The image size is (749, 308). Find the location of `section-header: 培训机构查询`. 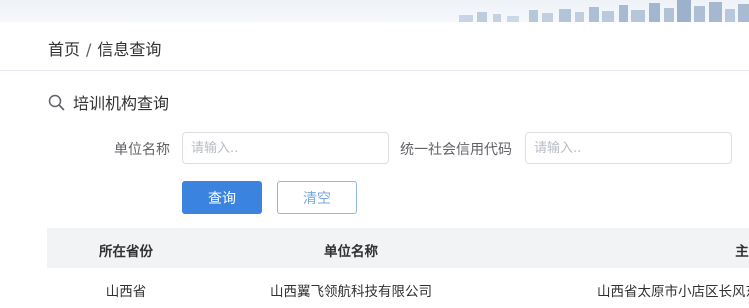

section-header: 培训机构查询 is located at coordinates (108, 102).